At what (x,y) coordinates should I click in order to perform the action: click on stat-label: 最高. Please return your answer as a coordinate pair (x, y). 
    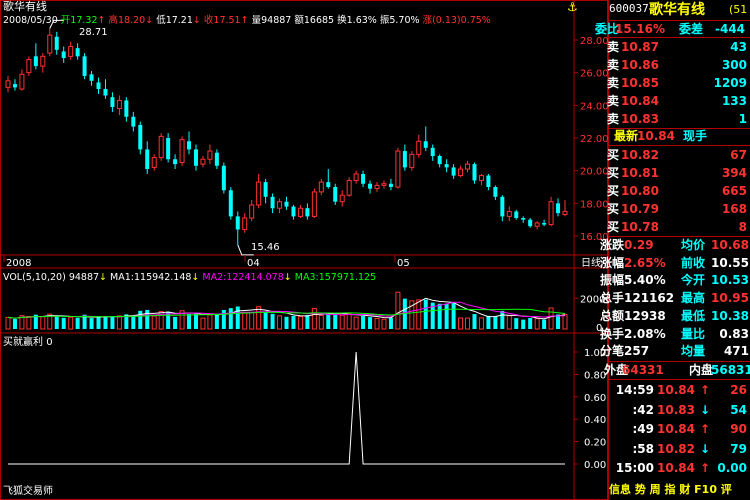
    Looking at the image, I should click on (693, 298).